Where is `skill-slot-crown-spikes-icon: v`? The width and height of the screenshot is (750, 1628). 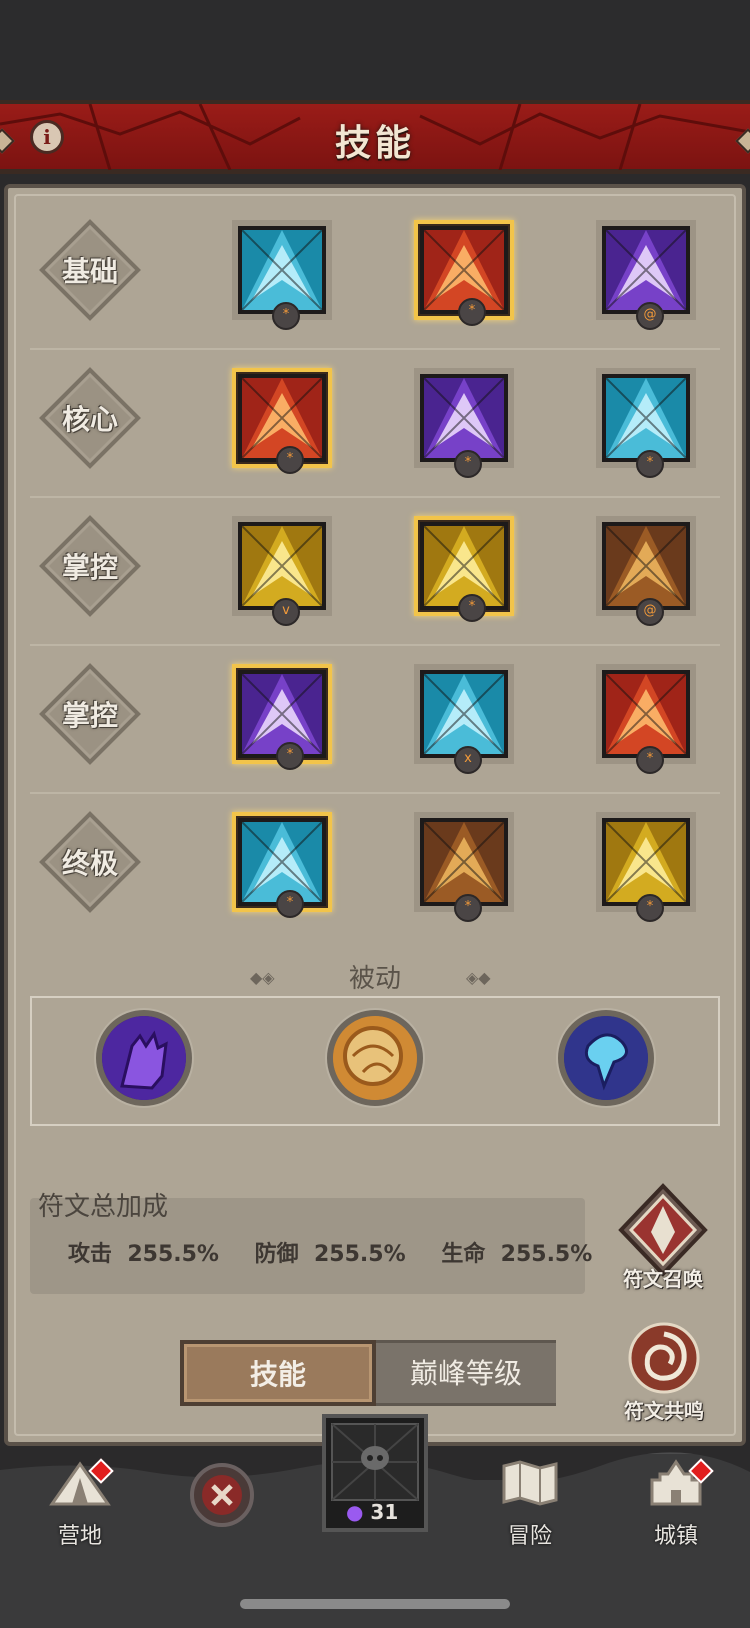
skill-slot-crown-spikes-icon: v is located at coordinates (282, 571).